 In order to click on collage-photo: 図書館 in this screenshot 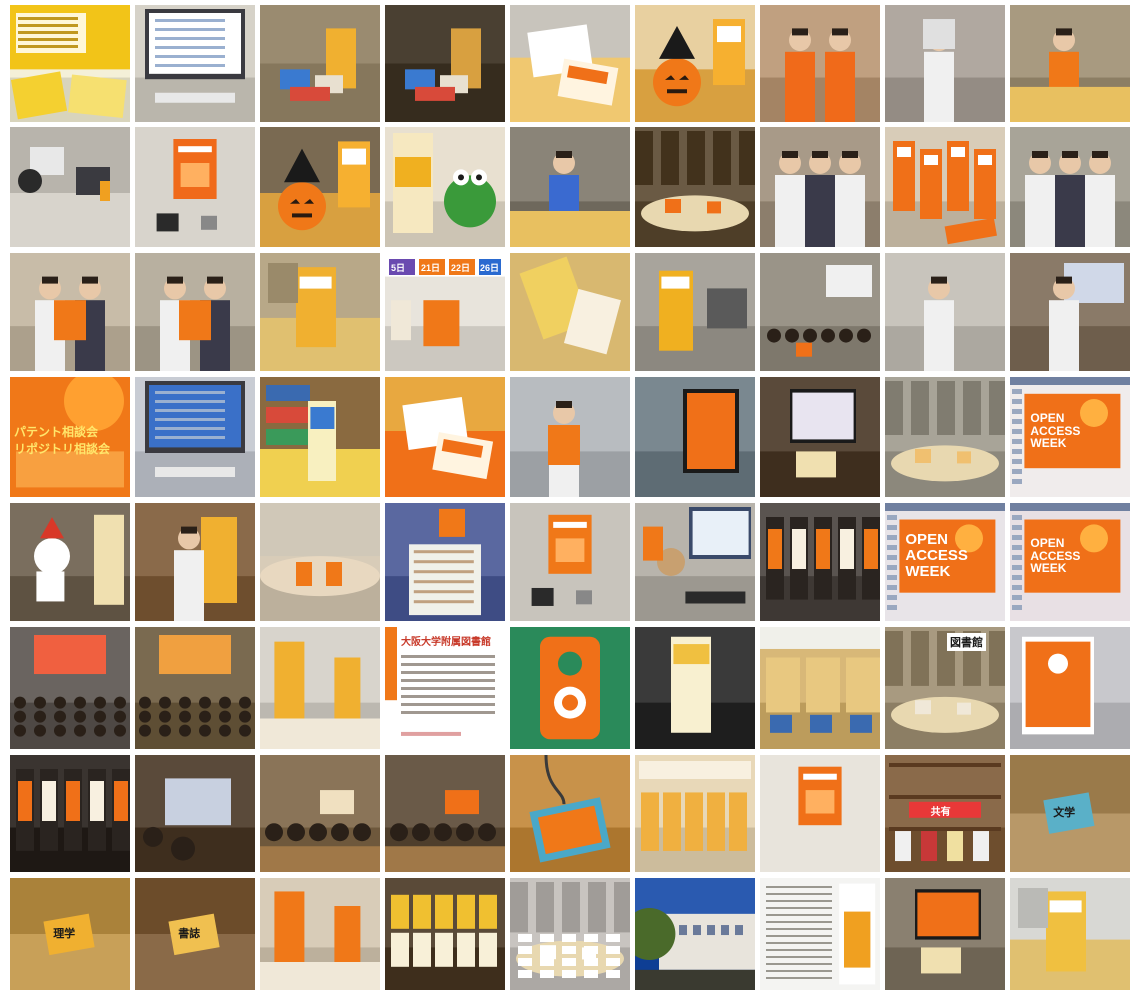, I will do `click(945, 688)`.